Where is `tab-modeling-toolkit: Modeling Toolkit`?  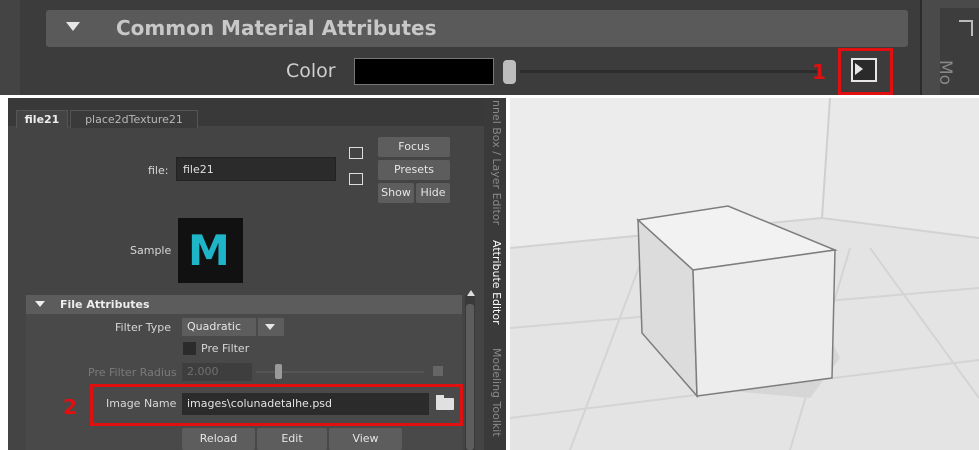 tab-modeling-toolkit: Modeling Toolkit is located at coordinates (496, 392).